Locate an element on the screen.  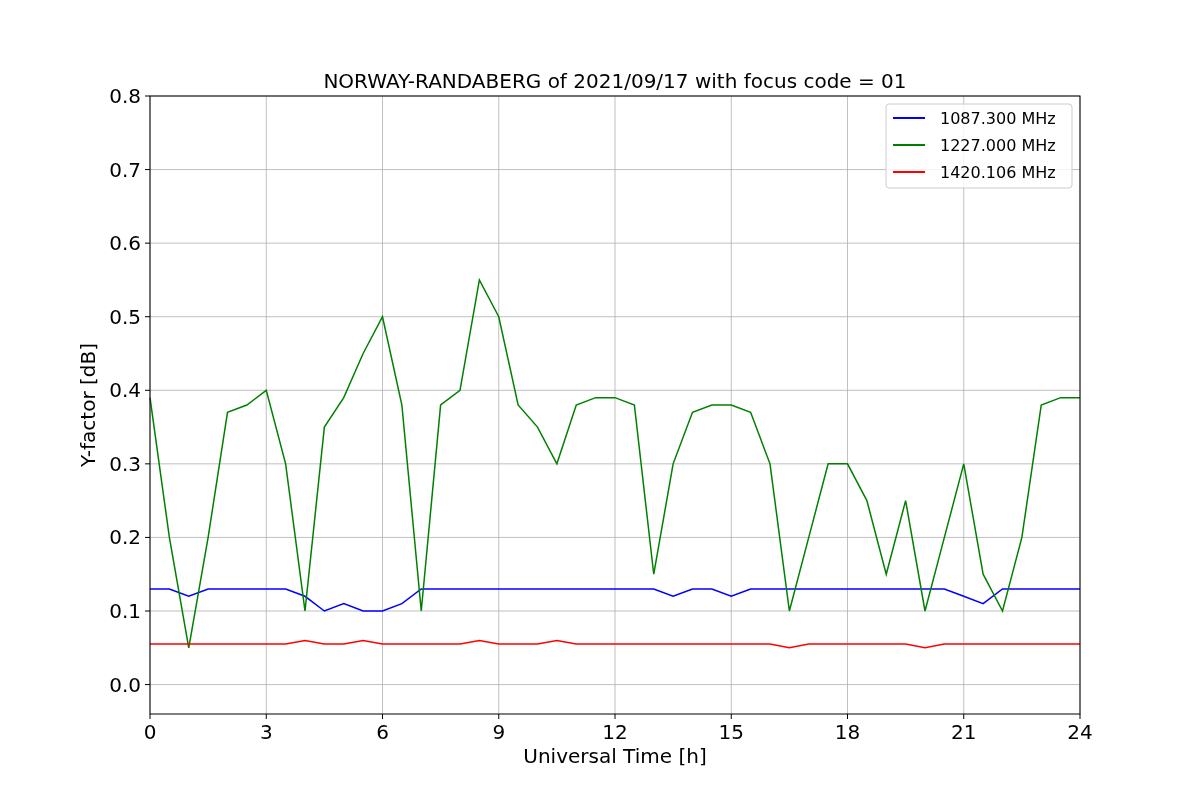
y-axis-label: Y-factor [dB] is located at coordinates (88, 405).